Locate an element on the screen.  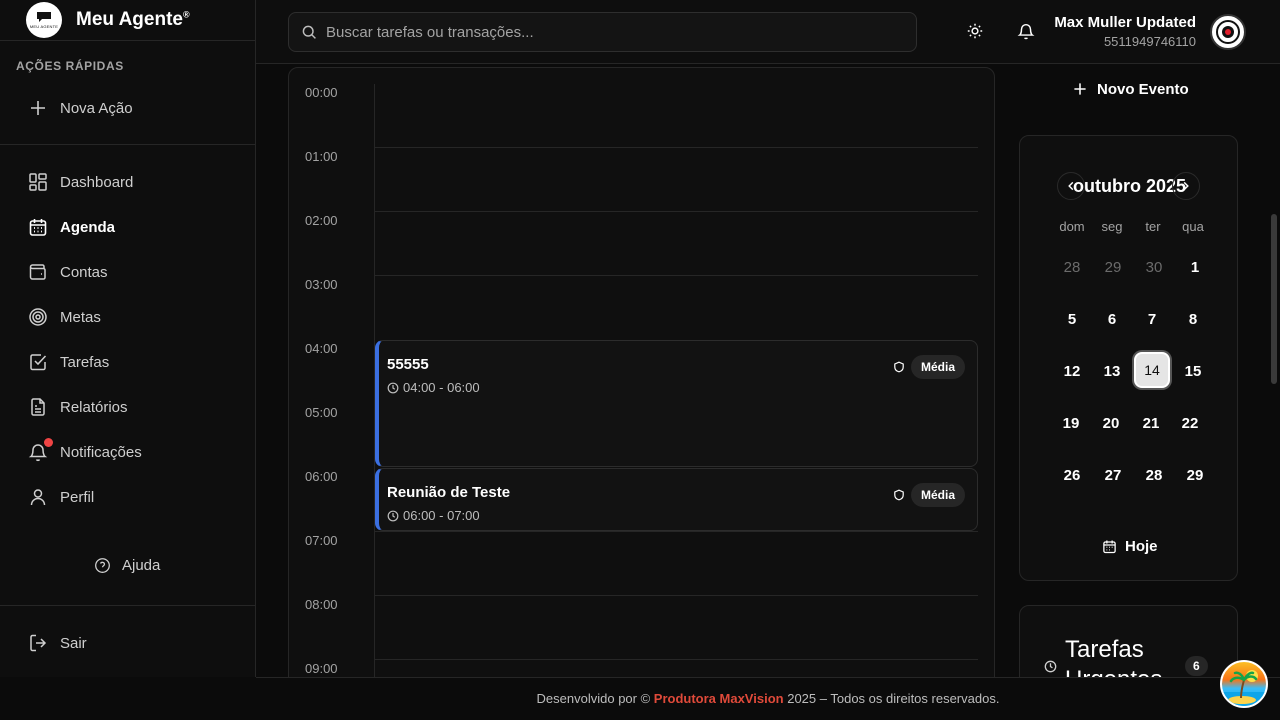
wallet-icon is located at coordinates (37, 272).